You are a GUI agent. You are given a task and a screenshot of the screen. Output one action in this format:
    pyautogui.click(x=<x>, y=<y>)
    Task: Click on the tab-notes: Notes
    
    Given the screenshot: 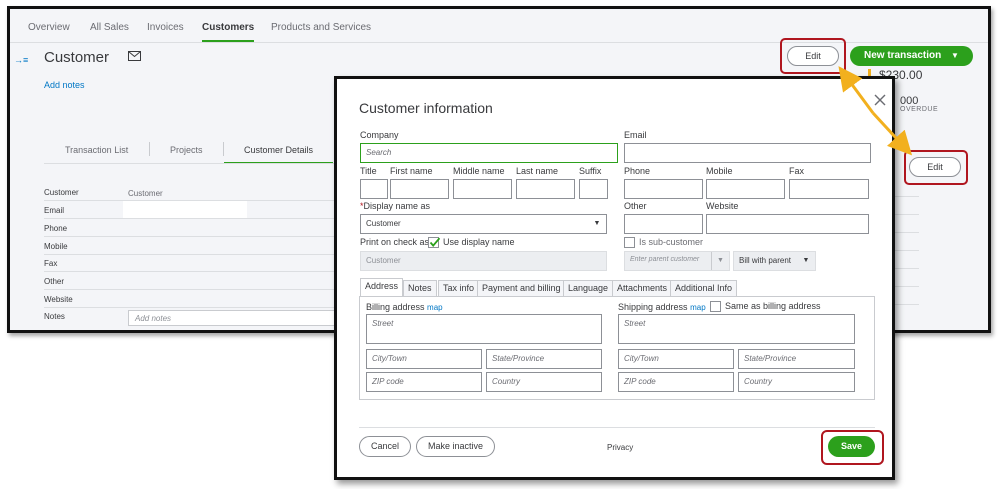 What is the action you would take?
    pyautogui.click(x=420, y=288)
    